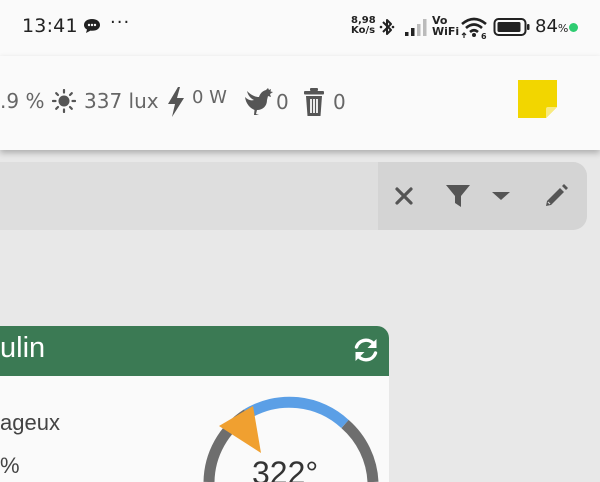 The height and width of the screenshot is (482, 600). I want to click on battery-percent: 84%, so click(551, 26).